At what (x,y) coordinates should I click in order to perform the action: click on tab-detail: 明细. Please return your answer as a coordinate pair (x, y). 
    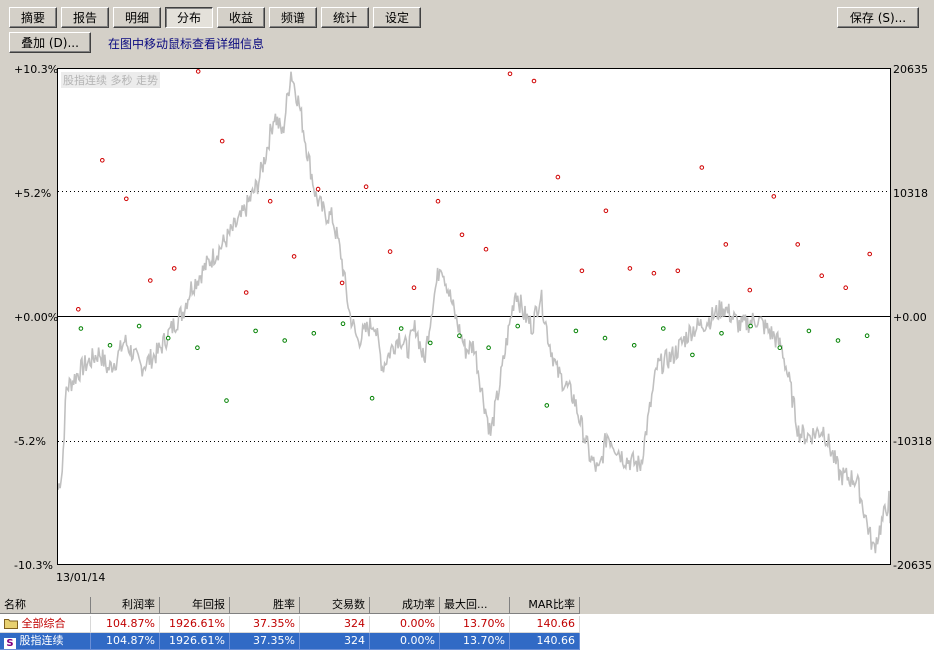
    Looking at the image, I should click on (137, 17).